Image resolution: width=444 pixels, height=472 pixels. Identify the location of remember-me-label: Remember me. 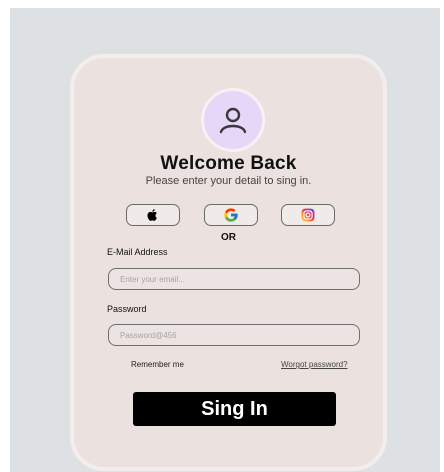
(157, 364).